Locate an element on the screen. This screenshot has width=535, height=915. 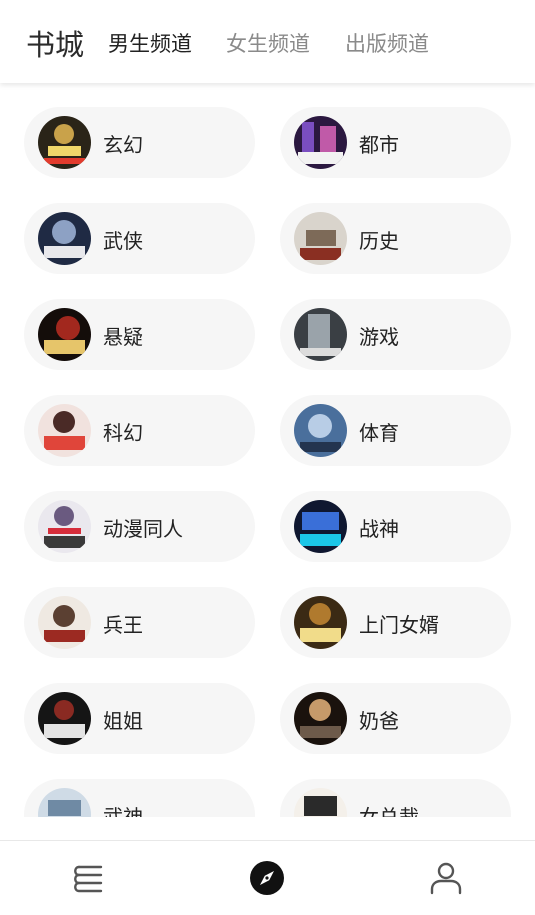
category-item: 悬疑 is located at coordinates (139, 334).